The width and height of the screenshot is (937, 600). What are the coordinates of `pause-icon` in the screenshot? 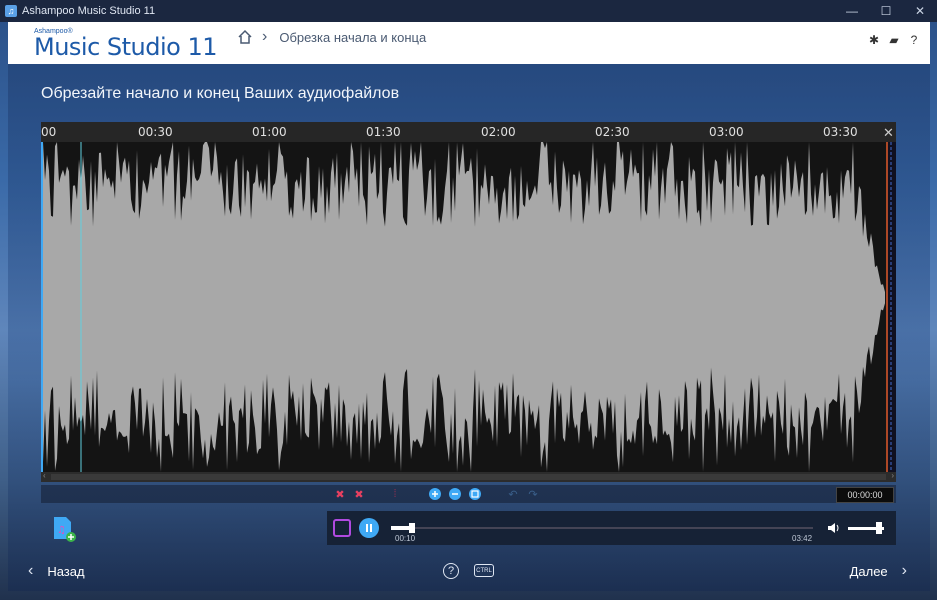 It's located at (369, 528).